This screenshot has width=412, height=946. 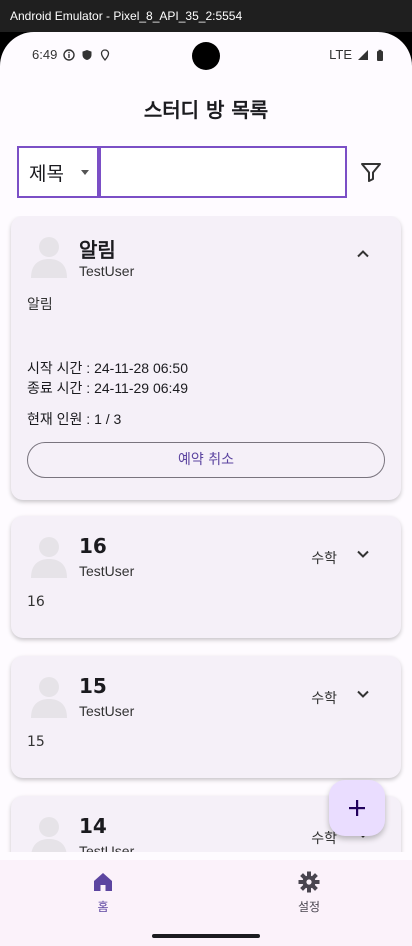 I want to click on bottom-navigation: 홈 설정, so click(x=206, y=903).